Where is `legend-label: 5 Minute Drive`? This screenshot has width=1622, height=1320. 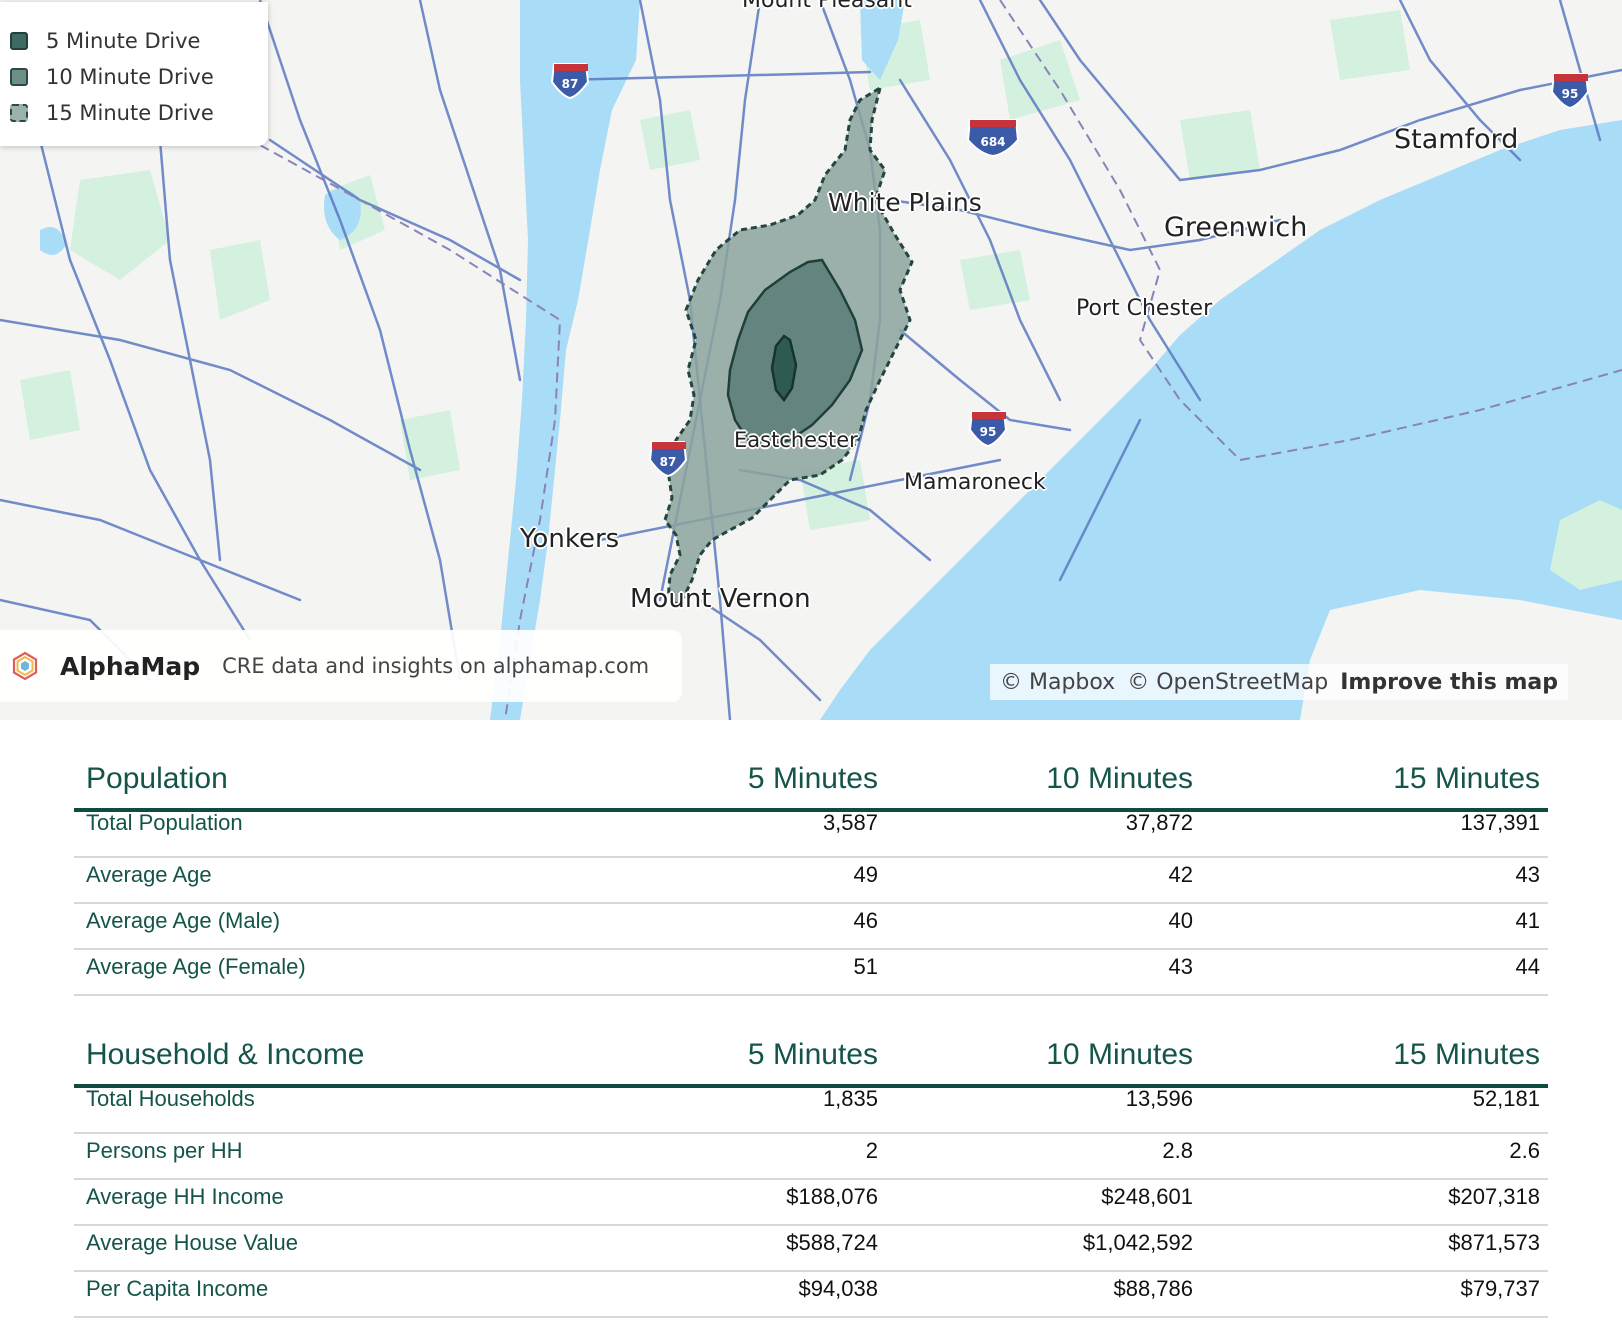 legend-label: 5 Minute Drive is located at coordinates (123, 41).